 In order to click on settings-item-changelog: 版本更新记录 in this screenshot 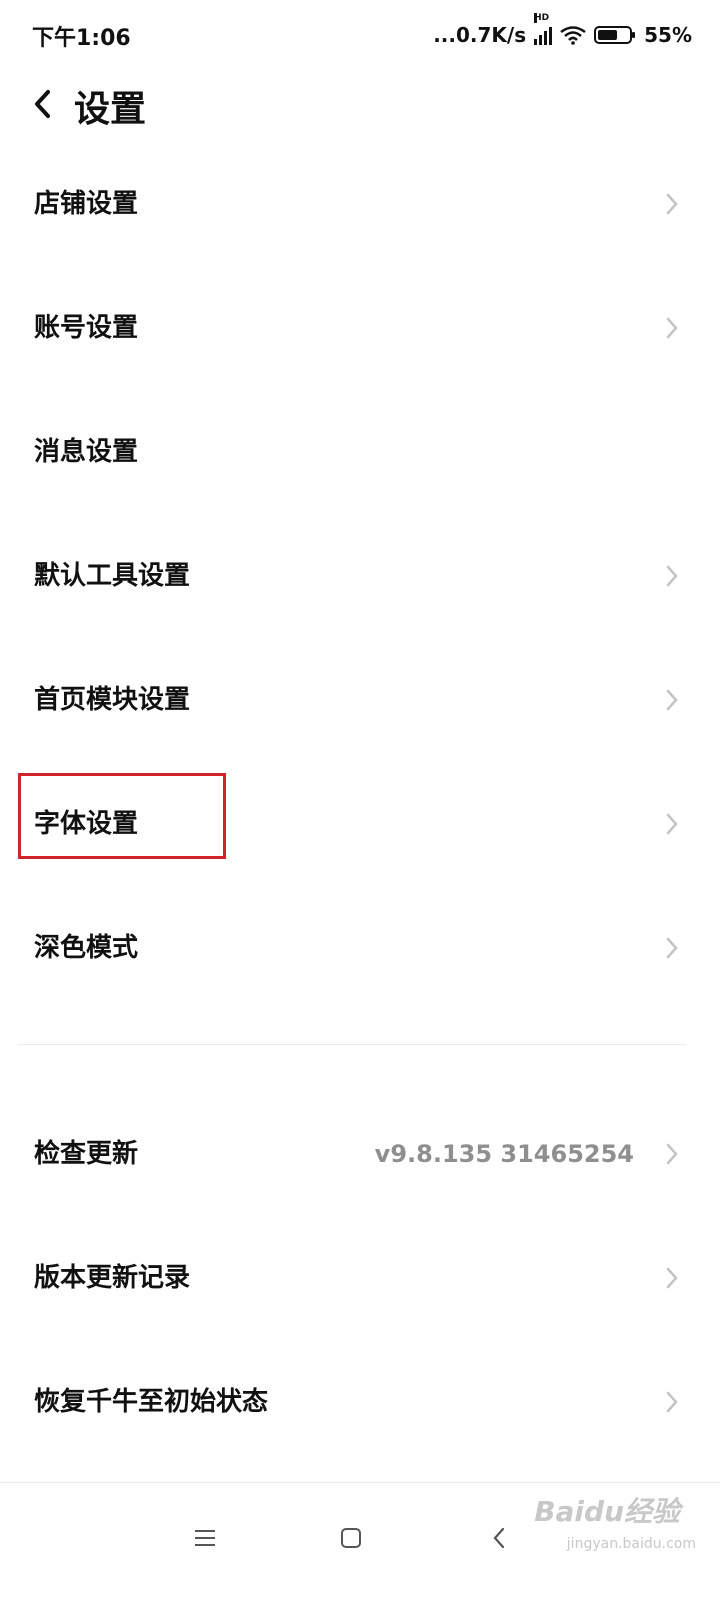, I will do `click(360, 1278)`.